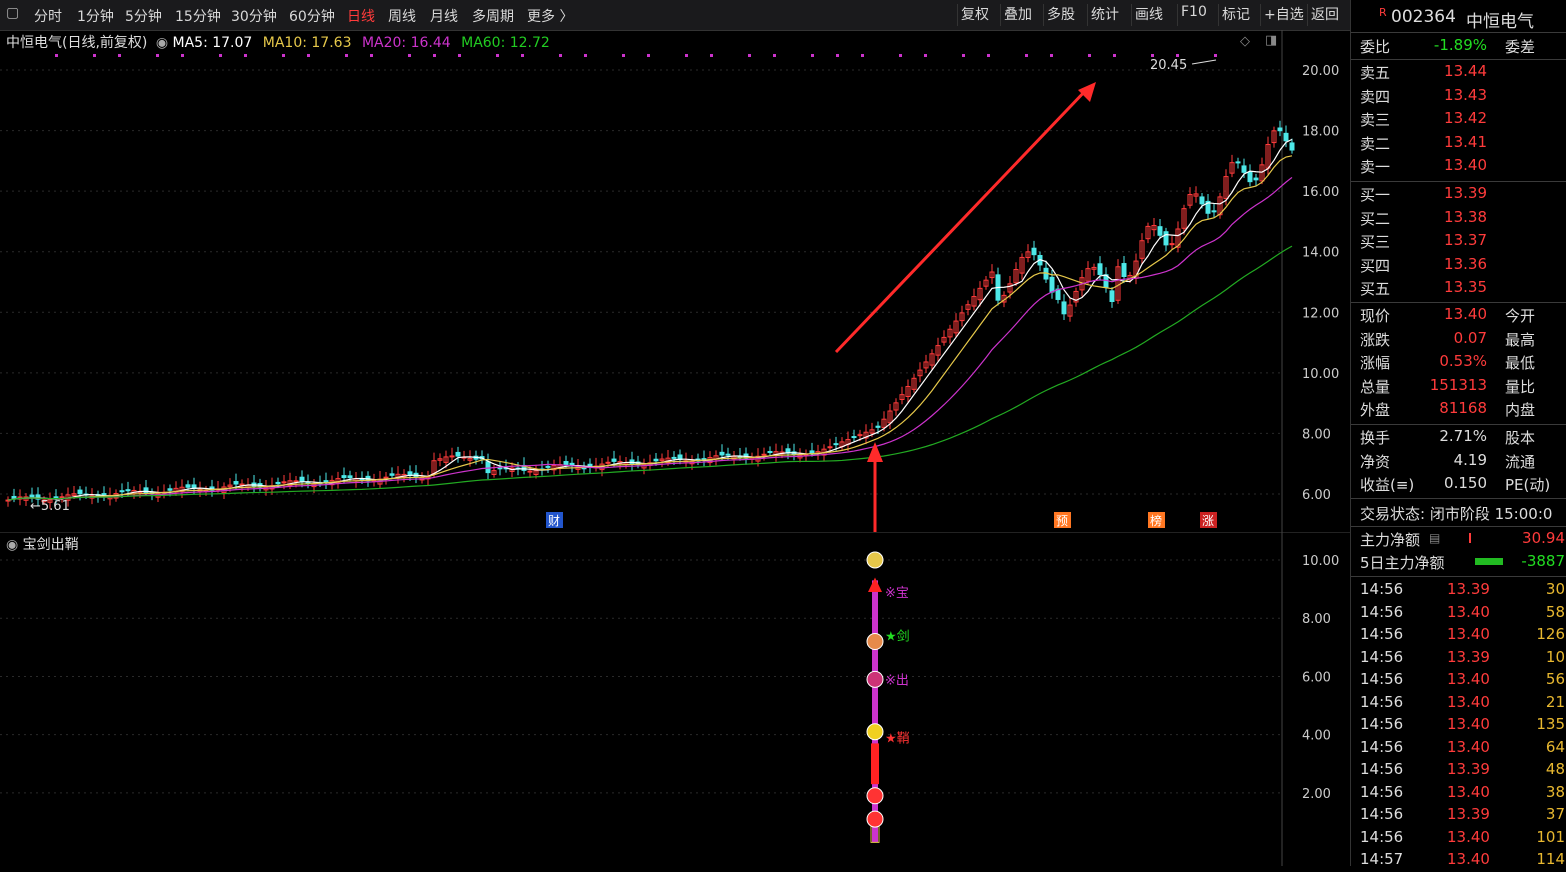 This screenshot has height=872, width=1566. Describe the element at coordinates (77, 43) in the screenshot. I see `chart-title: 中恒电气(日线,前复权)` at that location.